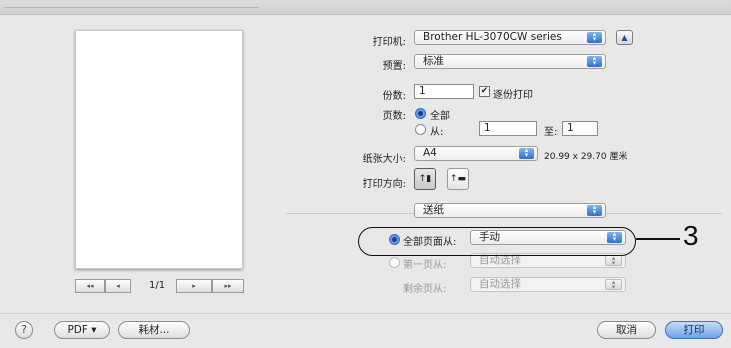 The height and width of the screenshot is (348, 731). What do you see at coordinates (131, 7) in the screenshot?
I see `ruler-line` at bounding box center [131, 7].